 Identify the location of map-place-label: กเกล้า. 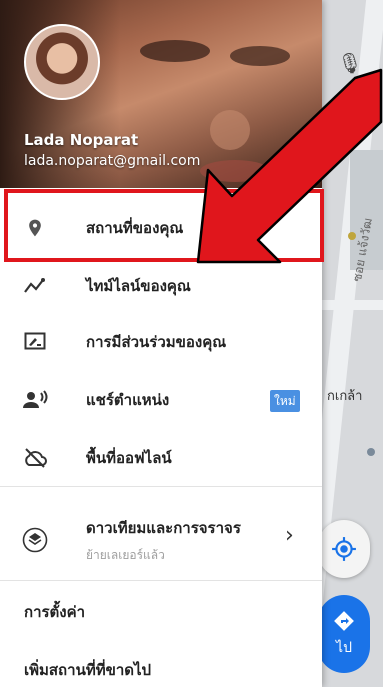
(345, 396).